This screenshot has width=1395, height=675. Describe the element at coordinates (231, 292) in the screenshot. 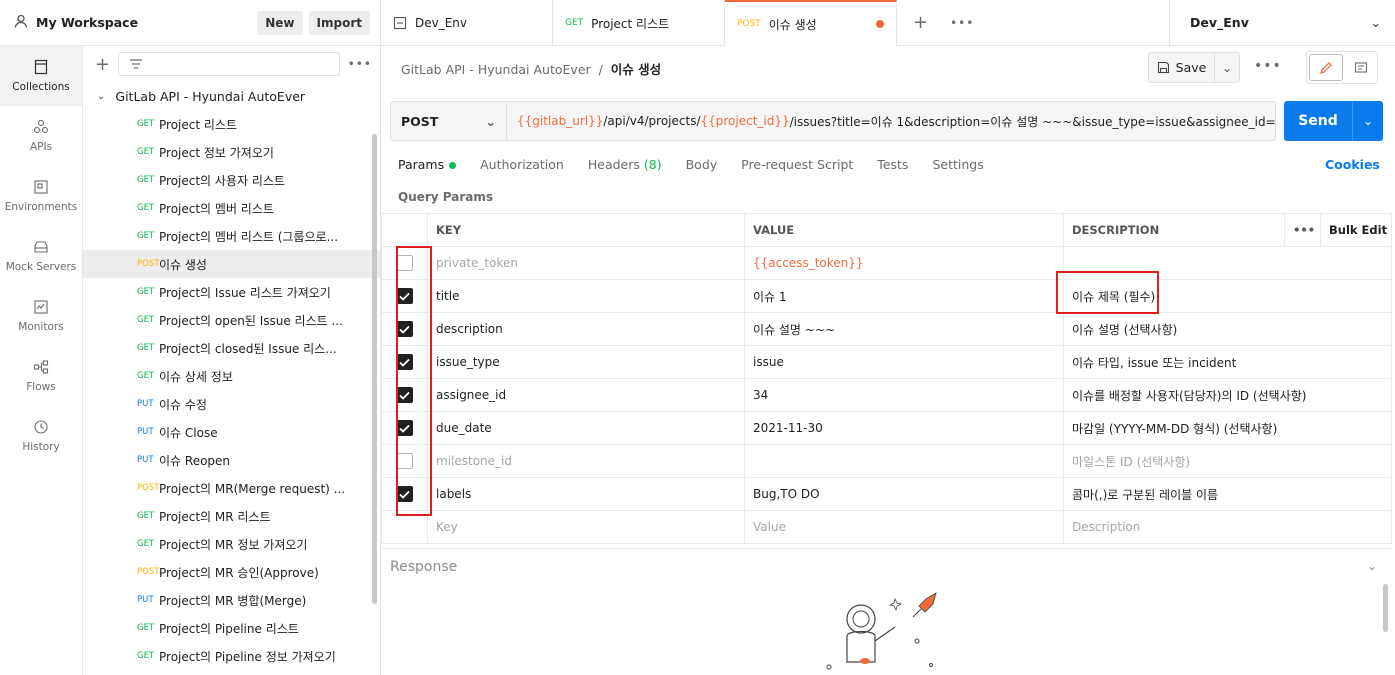

I see `request-item: GET Project의 Issue 리스트 가져오기` at that location.